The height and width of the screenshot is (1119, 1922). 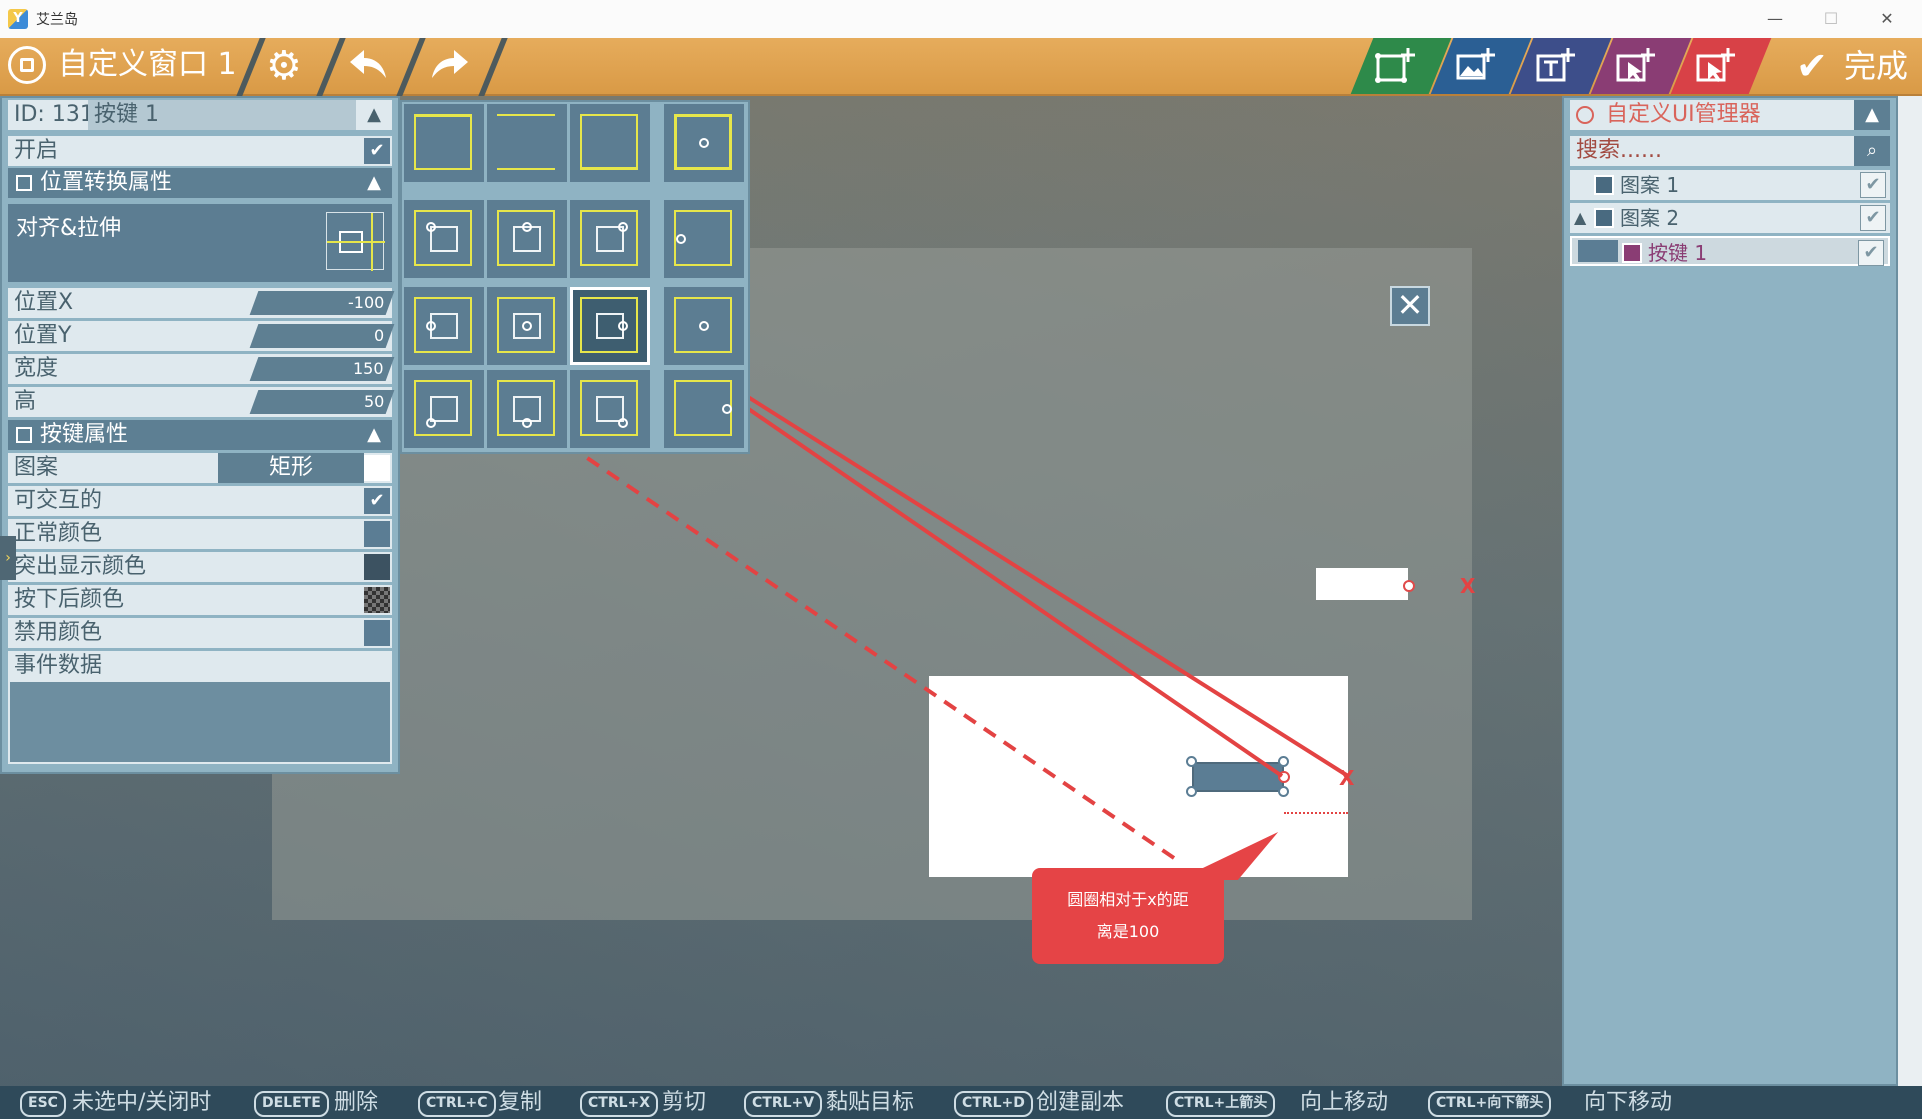 I want to click on callout-text: 离是100, so click(x=1128, y=931).